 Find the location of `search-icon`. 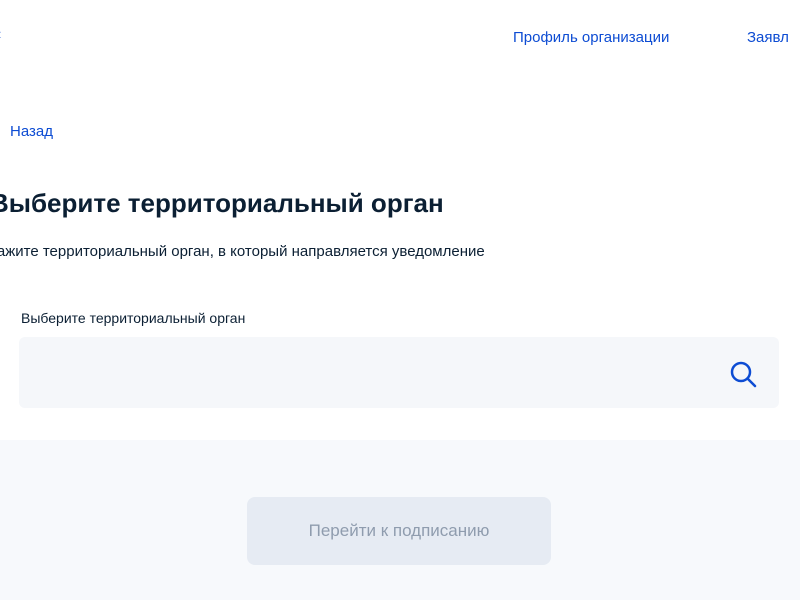

search-icon is located at coordinates (743, 374).